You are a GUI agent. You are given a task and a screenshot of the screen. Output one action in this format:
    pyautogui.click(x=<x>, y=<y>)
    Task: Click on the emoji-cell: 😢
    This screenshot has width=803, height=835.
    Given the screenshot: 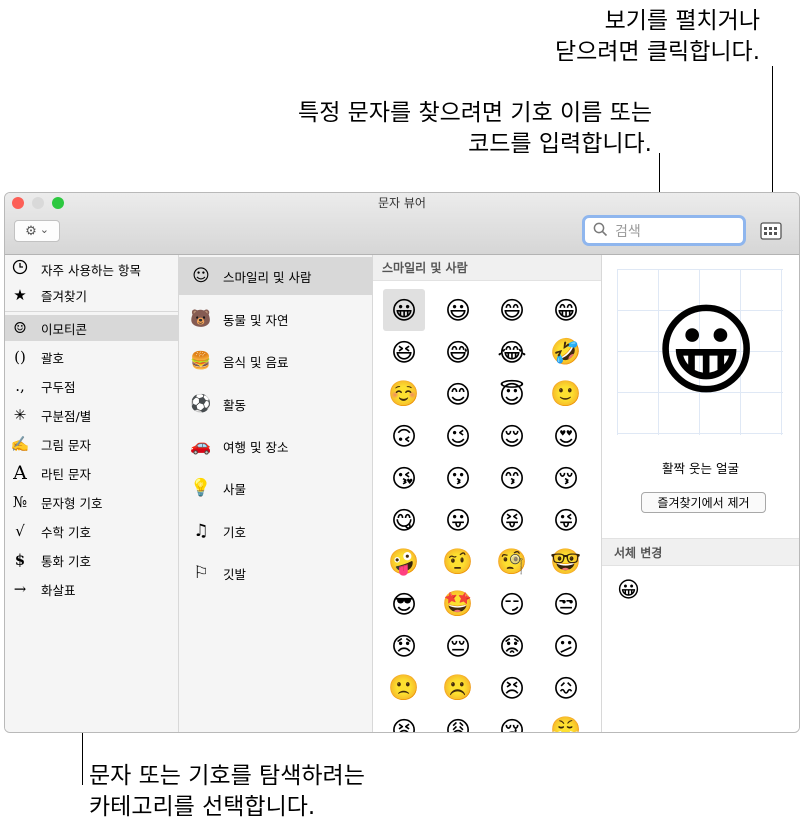 What is the action you would take?
    pyautogui.click(x=512, y=721)
    